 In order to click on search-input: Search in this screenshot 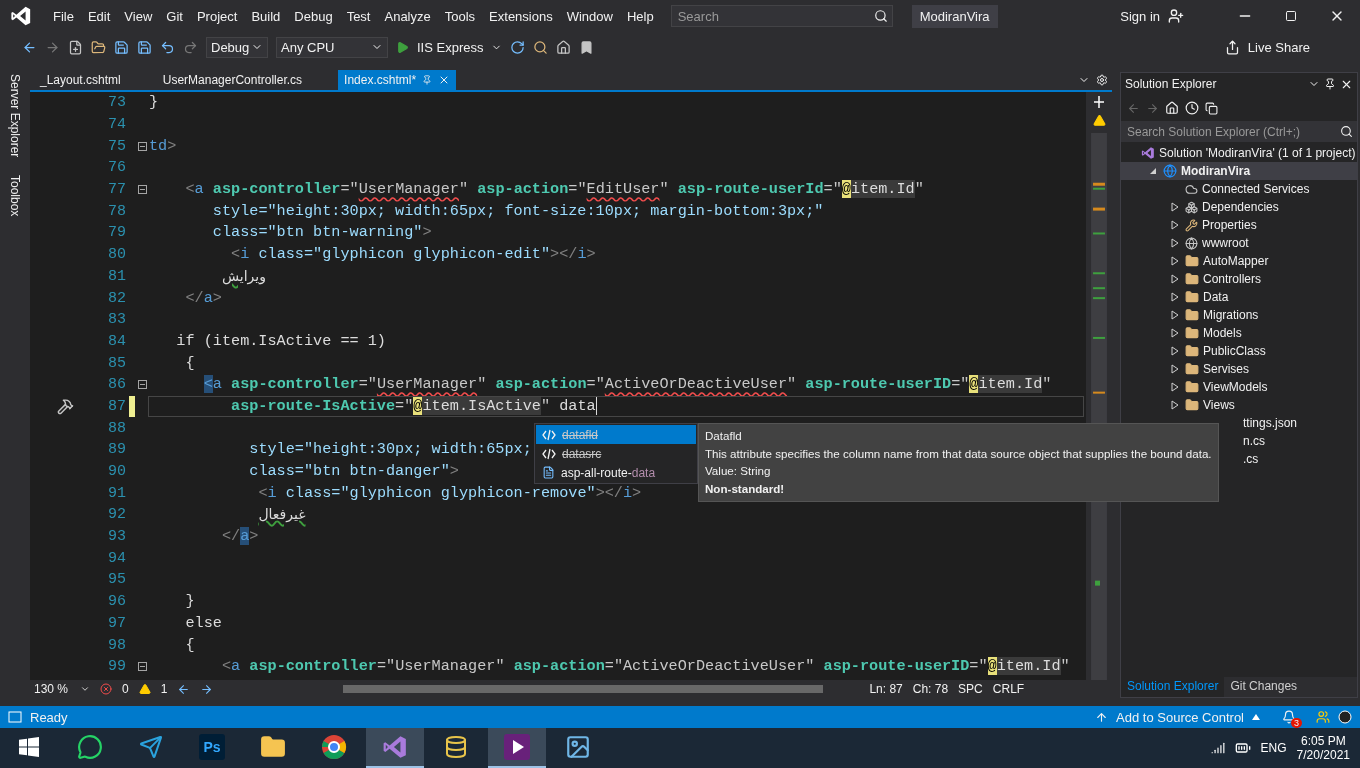, I will do `click(765, 16)`.